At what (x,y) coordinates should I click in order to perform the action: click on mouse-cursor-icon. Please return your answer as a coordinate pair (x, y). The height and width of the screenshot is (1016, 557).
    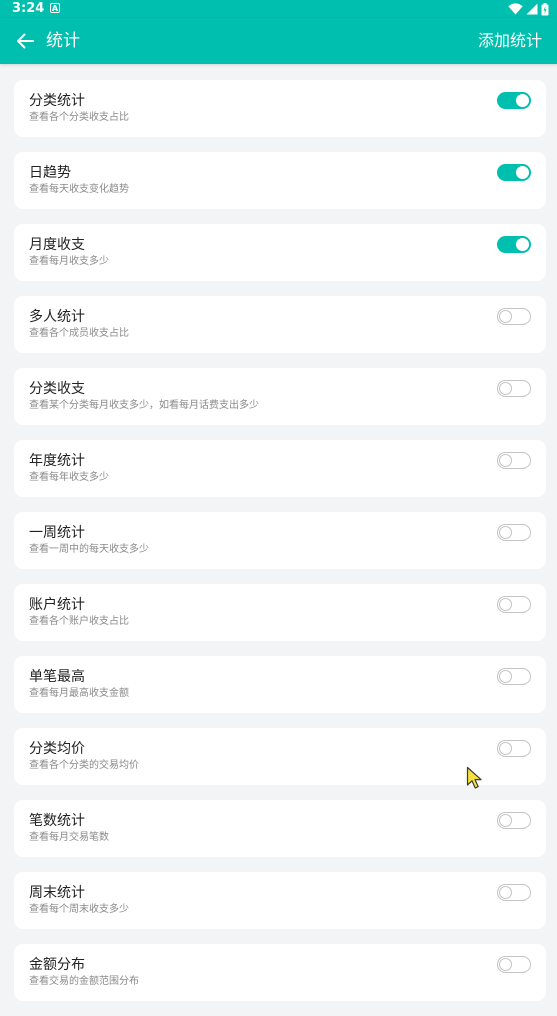
    Looking at the image, I should click on (474, 777).